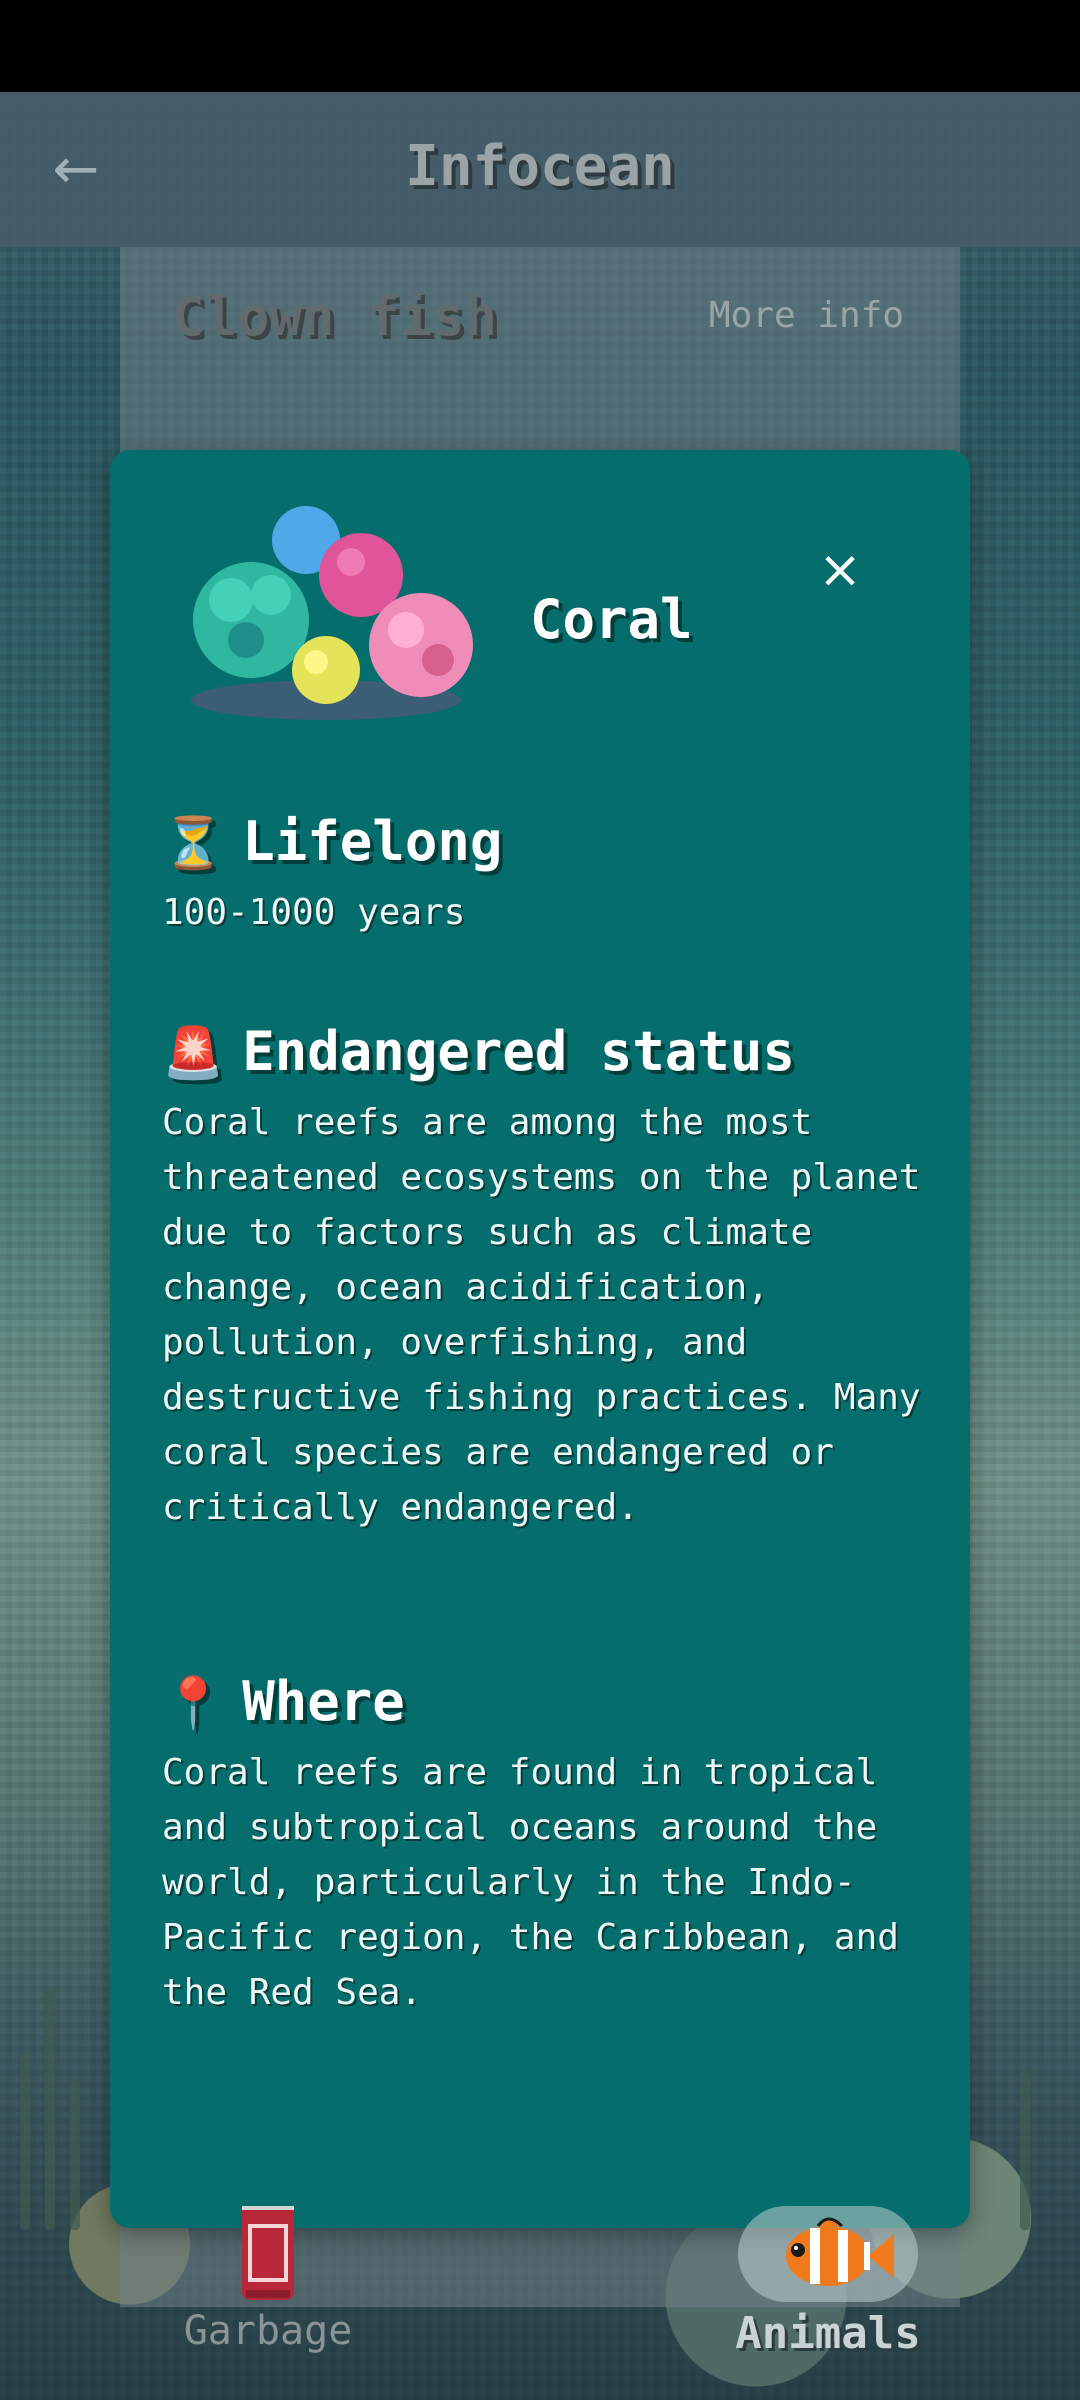 This screenshot has width=1080, height=2400. I want to click on section-body: 100-1000 years, so click(314, 912).